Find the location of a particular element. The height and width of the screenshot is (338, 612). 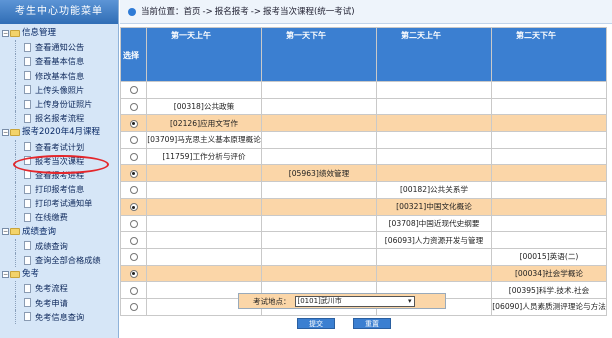

sidebar-item-label: 在线缴费 is located at coordinates (51, 217).